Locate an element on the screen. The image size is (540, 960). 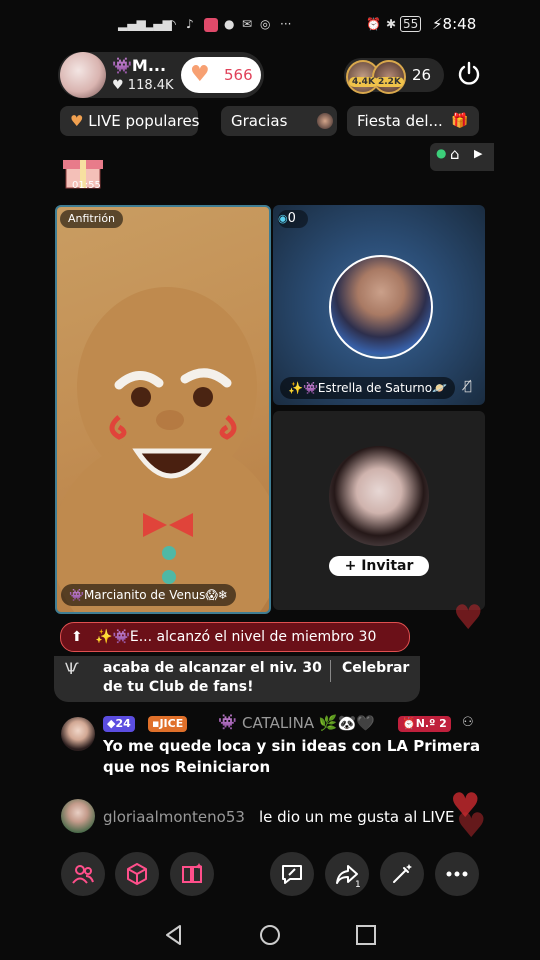
level-badge: ◆24 is located at coordinates (119, 724).